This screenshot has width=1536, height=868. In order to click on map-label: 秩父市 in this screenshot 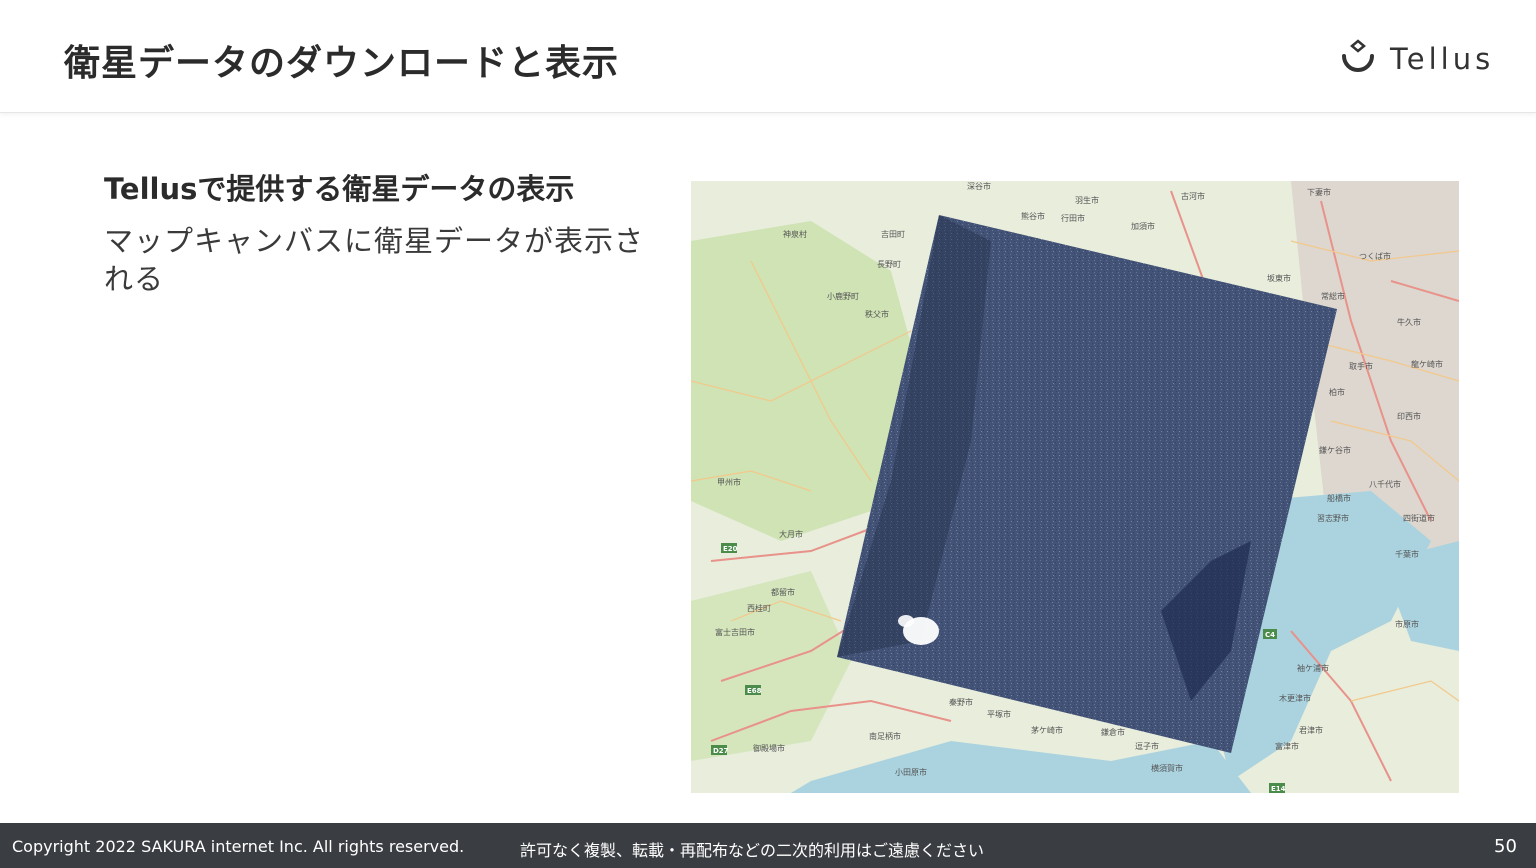, I will do `click(877, 314)`.